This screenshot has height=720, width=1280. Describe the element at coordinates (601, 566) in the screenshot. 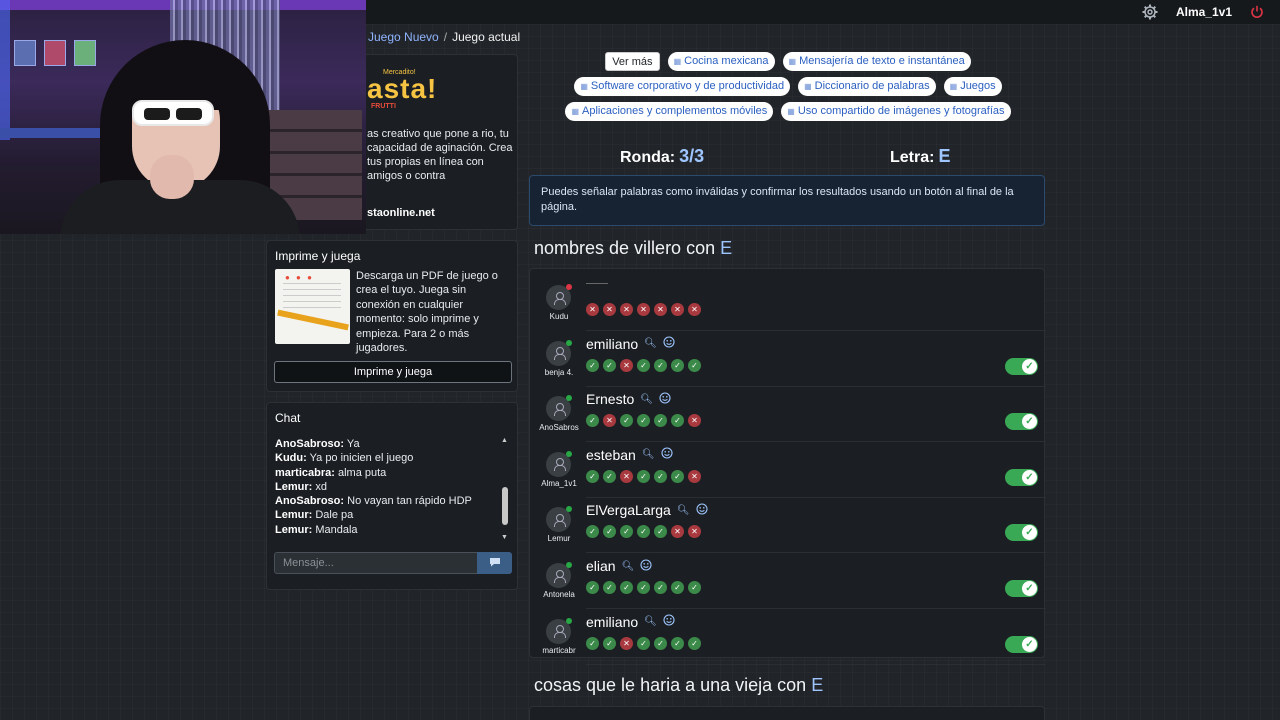

I see `answer-text: elian` at that location.